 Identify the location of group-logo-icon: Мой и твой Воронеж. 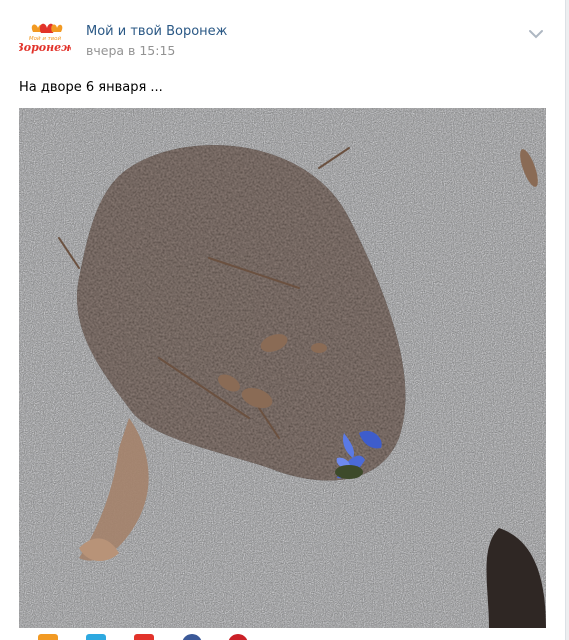
(44, 38).